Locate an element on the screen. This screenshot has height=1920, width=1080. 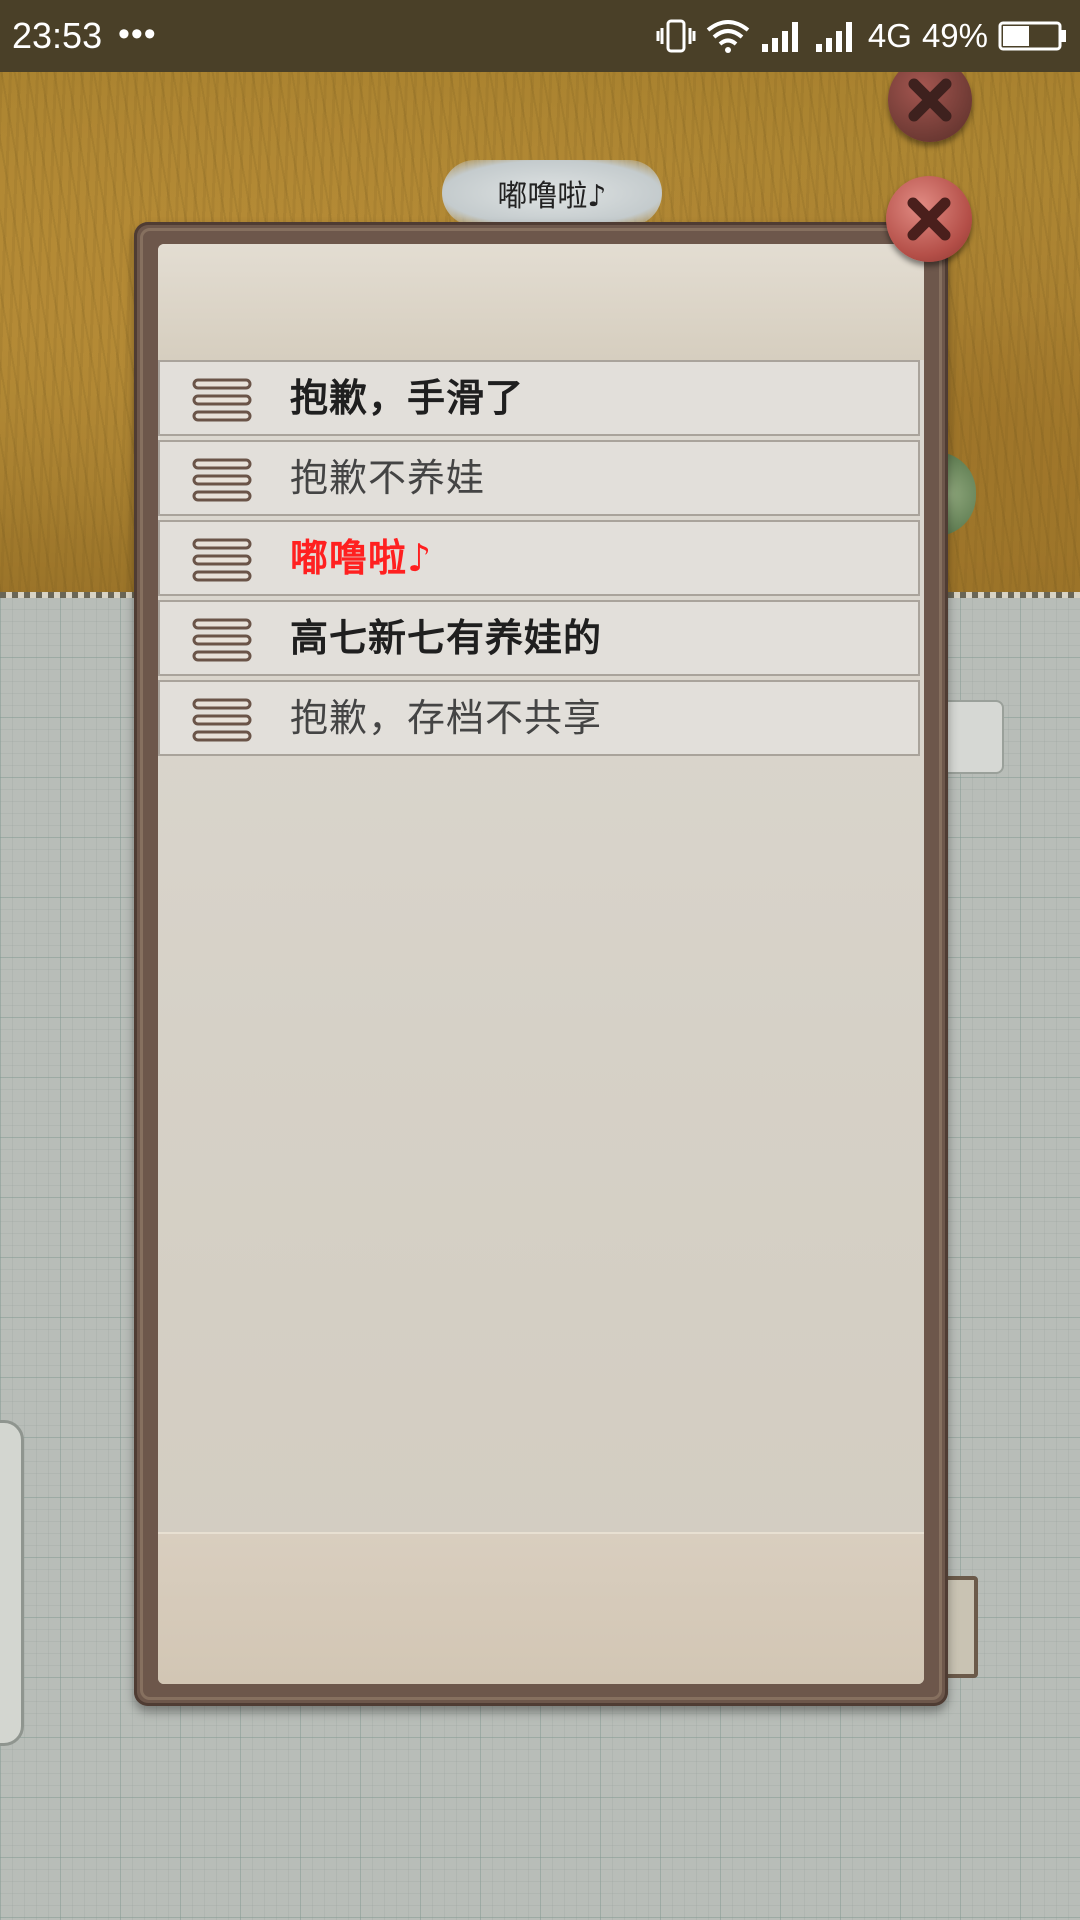
signal-icon-sim1 is located at coordinates (779, 37).